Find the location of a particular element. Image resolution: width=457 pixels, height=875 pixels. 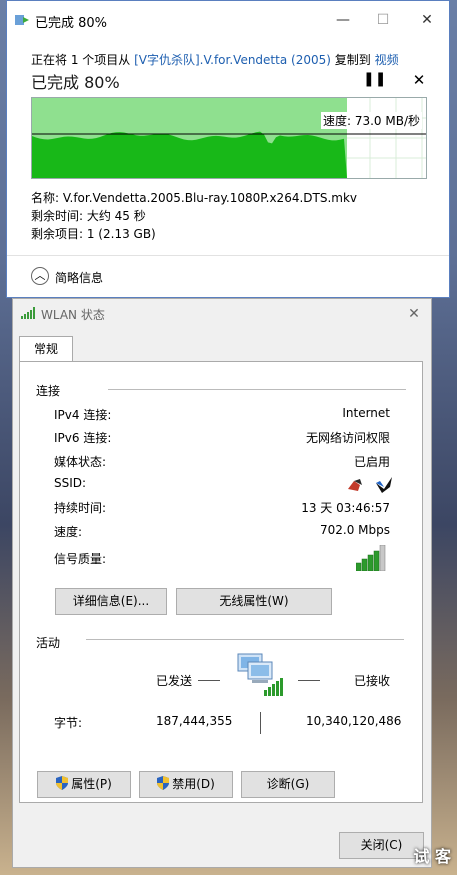

row-value: 无网络访问权限 is located at coordinates (347, 438).